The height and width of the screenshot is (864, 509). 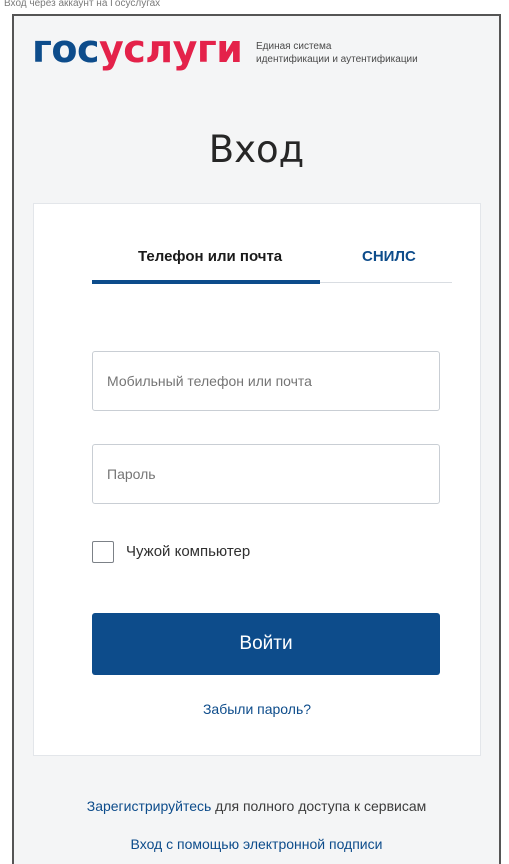 I want to click on password-input, so click(x=266, y=474).